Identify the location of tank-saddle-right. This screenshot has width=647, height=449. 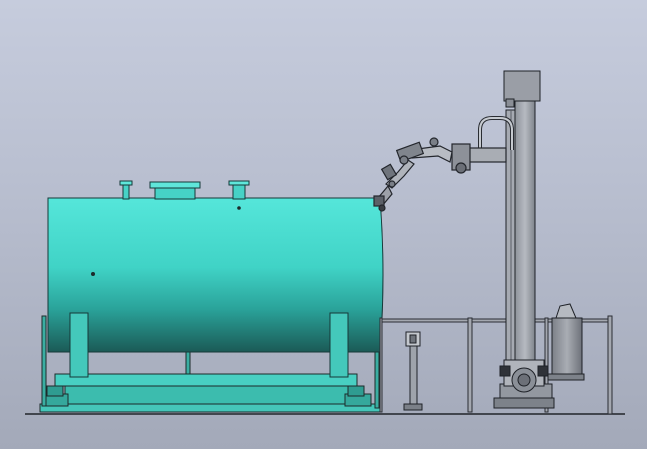
(339, 345).